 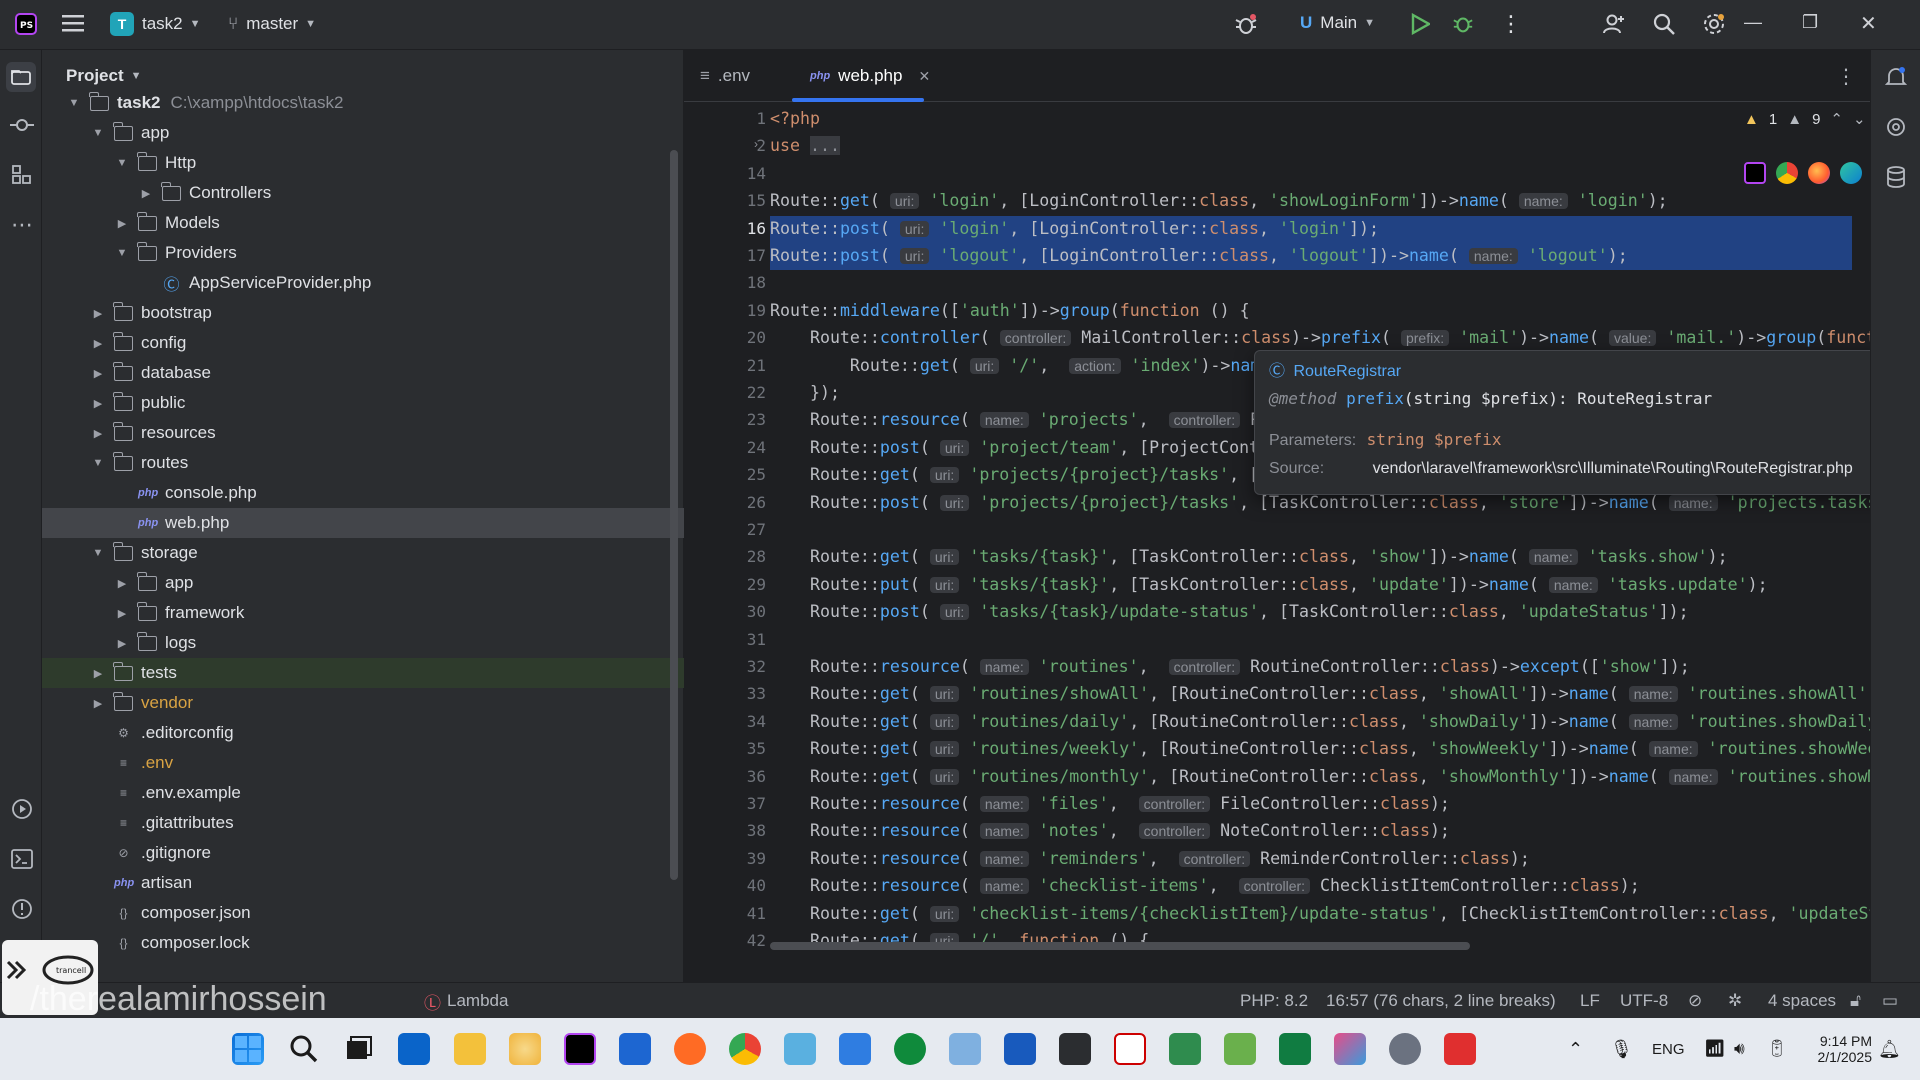 I want to click on tree-item: ▼ task2 C:\xampp\htdocs\task2, so click(x=364, y=103).